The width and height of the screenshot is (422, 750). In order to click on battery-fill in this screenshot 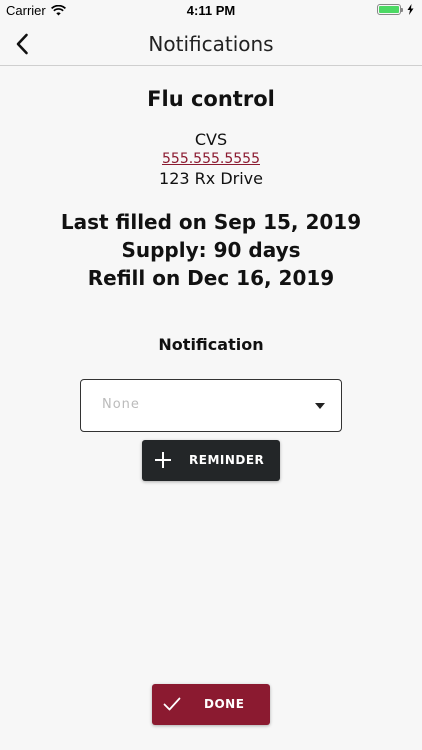, I will do `click(389, 9)`.